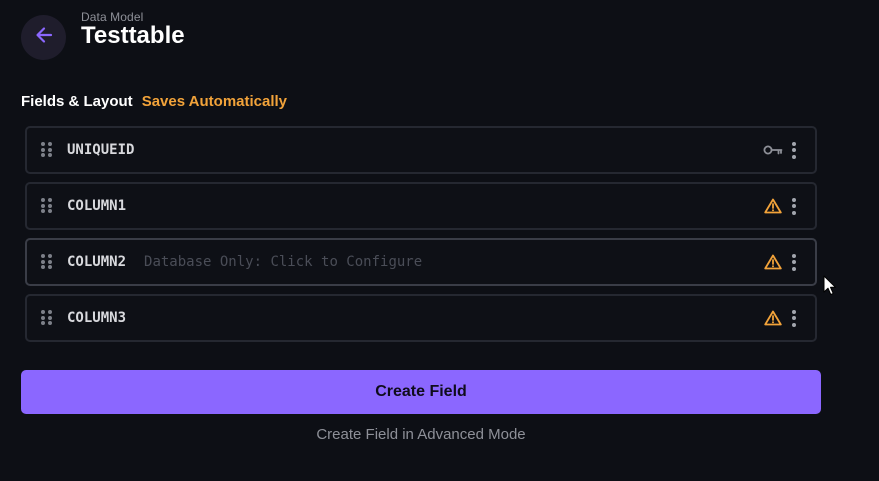 The width and height of the screenshot is (879, 481). Describe the element at coordinates (133, 35) in the screenshot. I see `page-title: Testtable` at that location.